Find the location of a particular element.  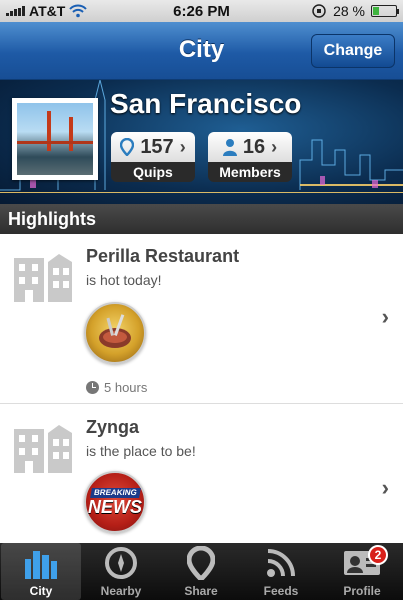

members-button: 16 › Members is located at coordinates (250, 157).